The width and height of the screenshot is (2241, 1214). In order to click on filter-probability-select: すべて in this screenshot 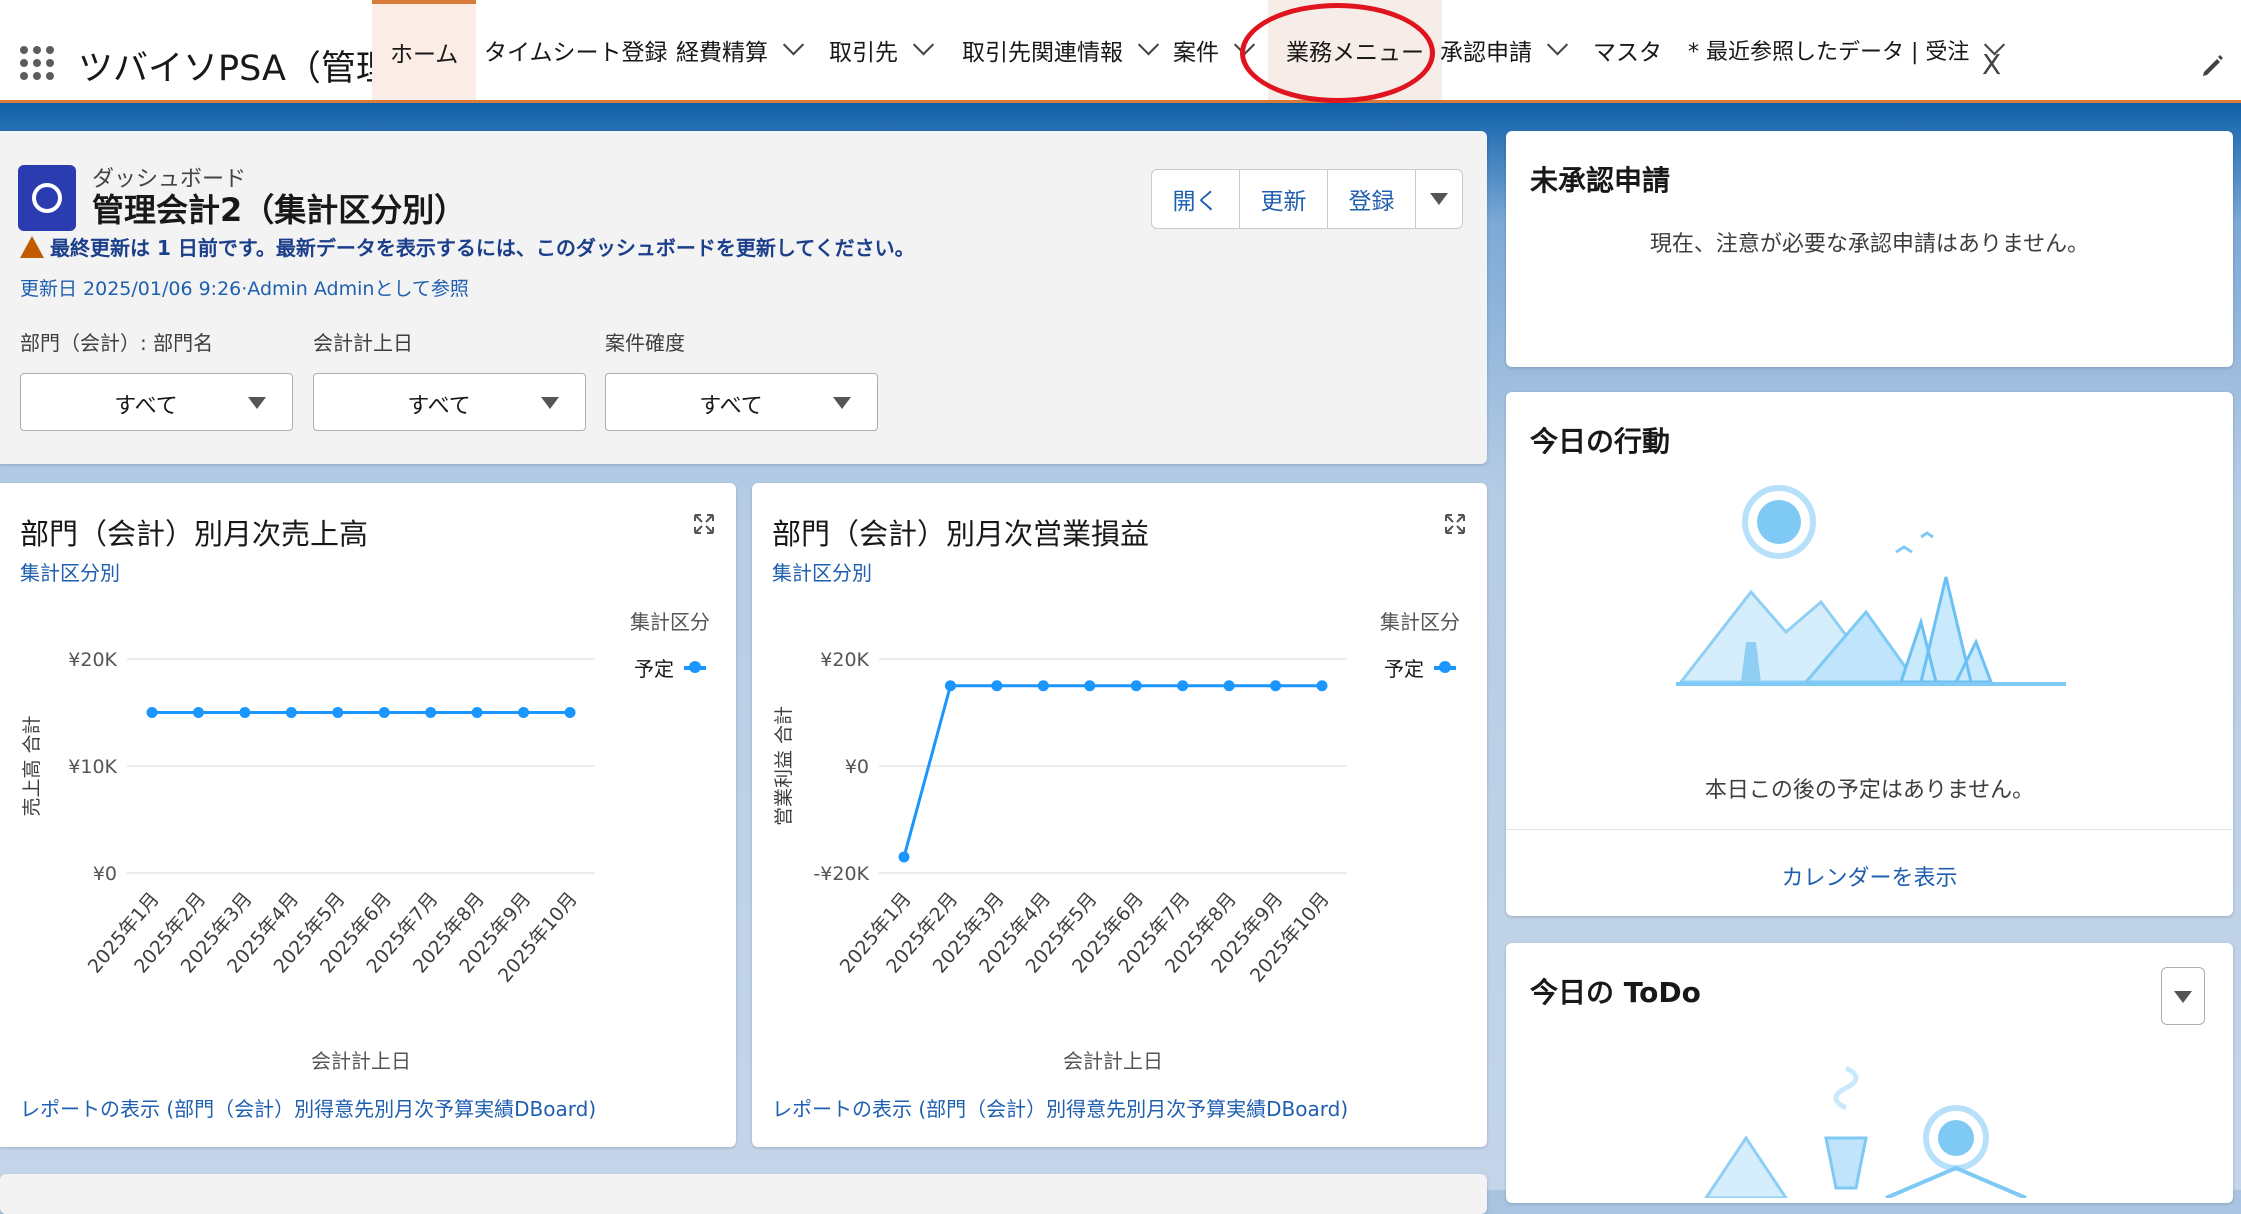, I will do `click(741, 402)`.